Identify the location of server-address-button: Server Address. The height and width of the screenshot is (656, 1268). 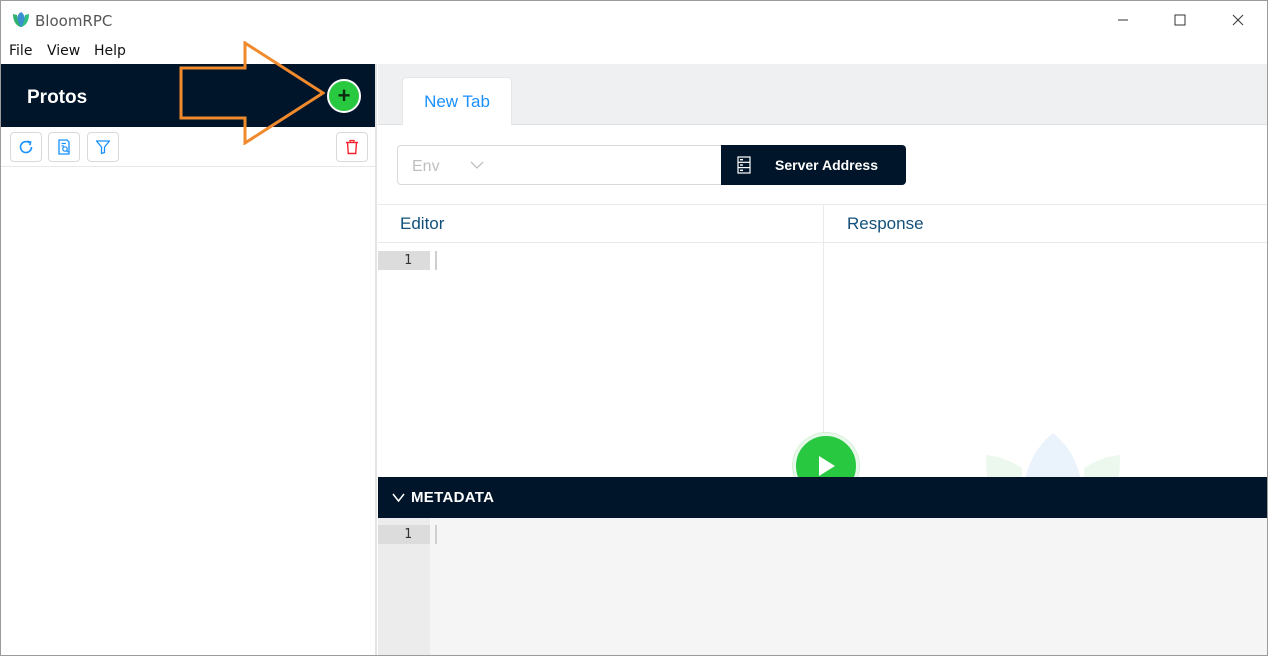
(813, 165).